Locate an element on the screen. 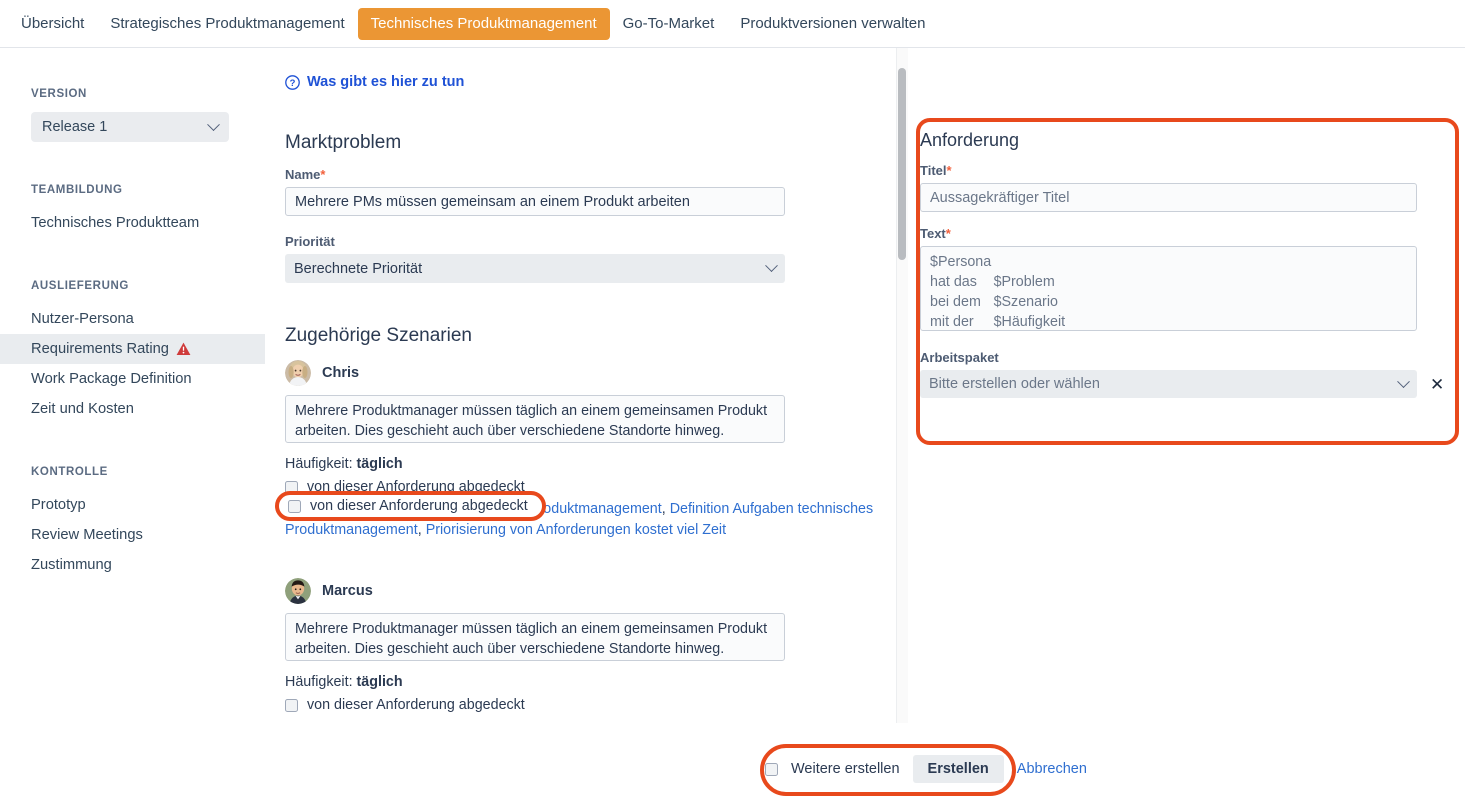 This screenshot has height=803, width=1465. covered-checkbox-row-1: von dieser Anforderung abgedeckt is located at coordinates (595, 705).